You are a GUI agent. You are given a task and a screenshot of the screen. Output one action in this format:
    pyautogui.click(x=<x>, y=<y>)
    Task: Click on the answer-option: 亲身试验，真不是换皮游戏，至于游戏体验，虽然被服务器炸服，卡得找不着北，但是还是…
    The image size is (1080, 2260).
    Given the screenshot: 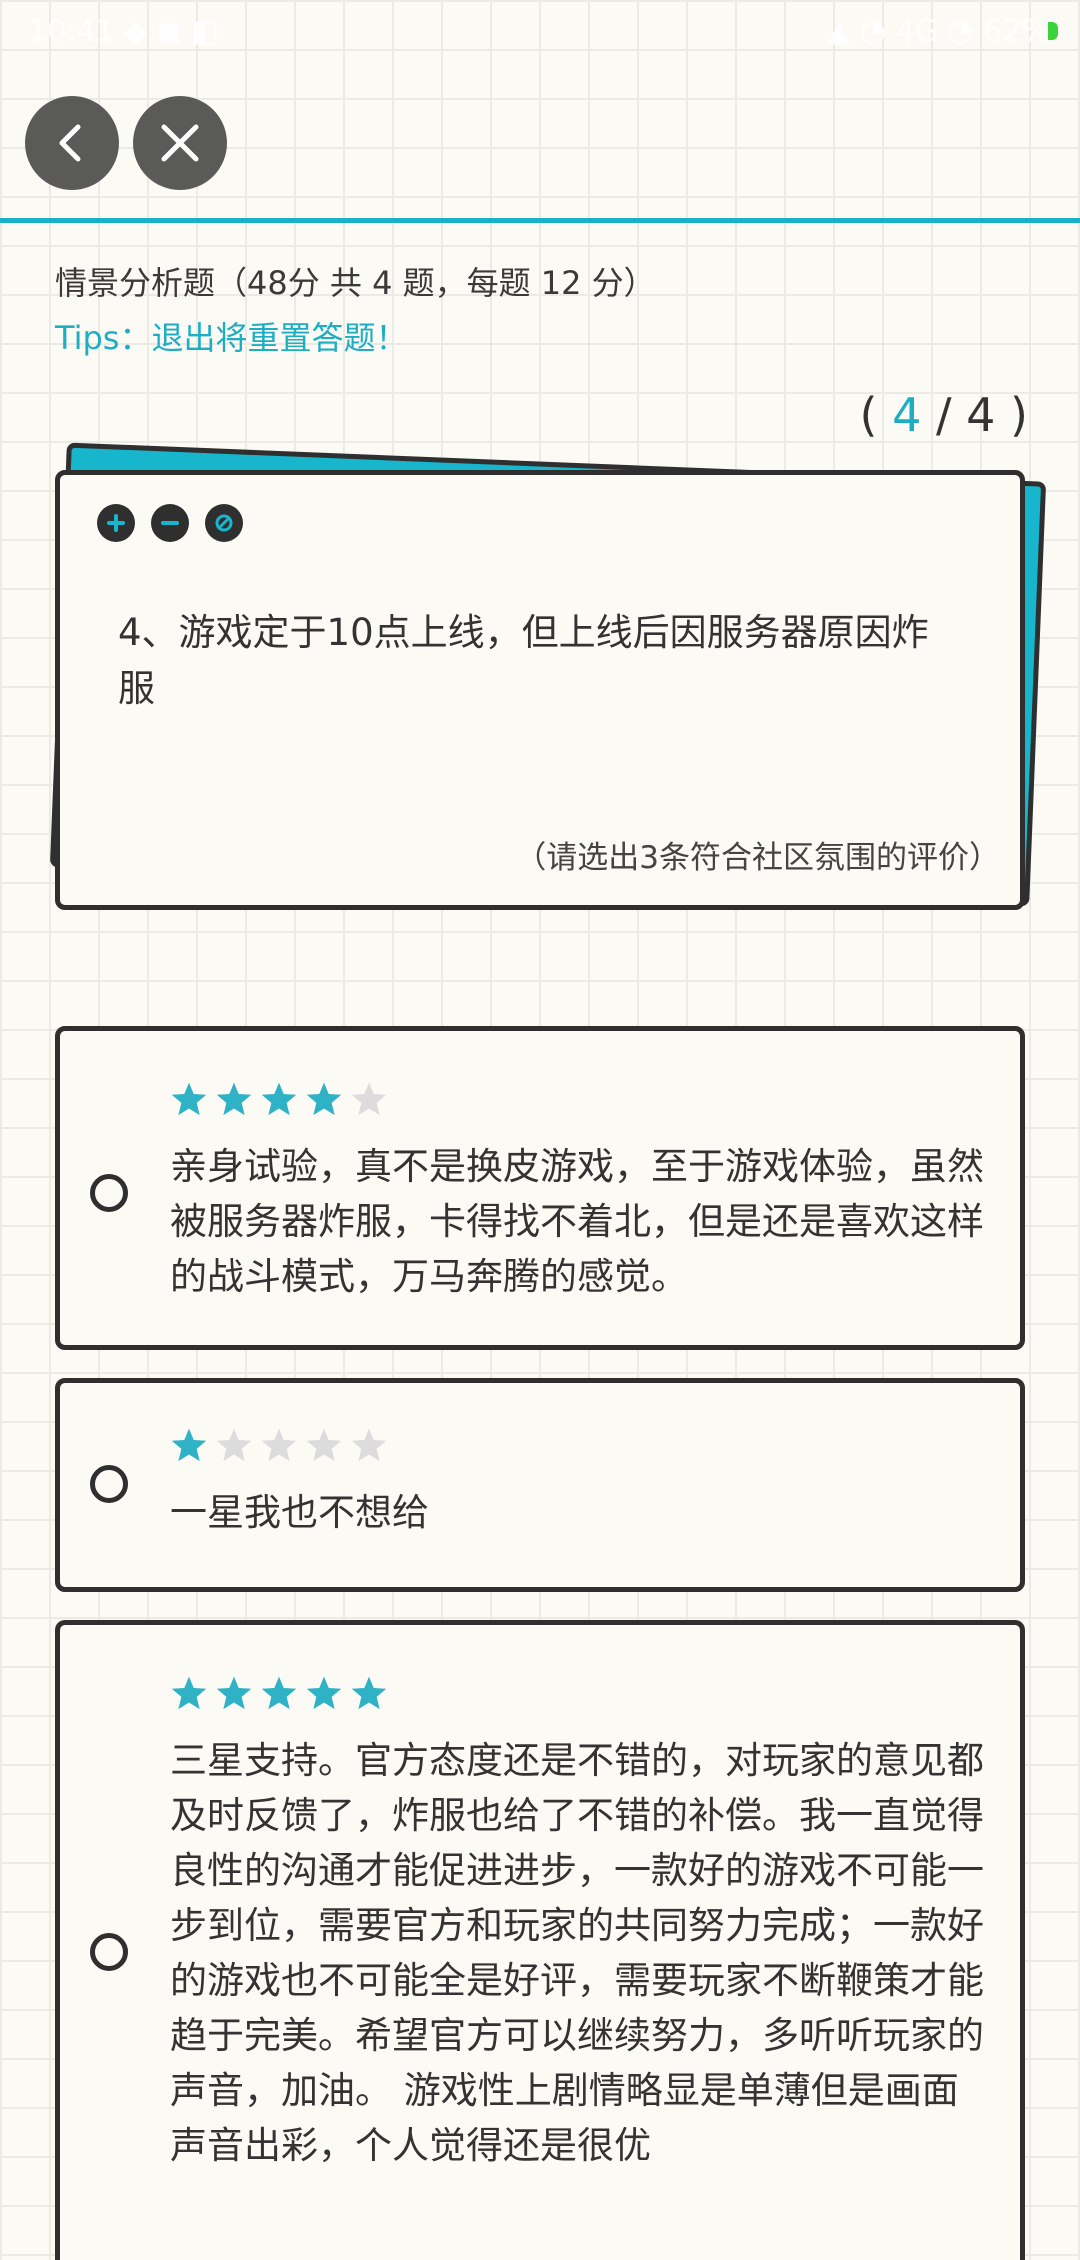 What is the action you would take?
    pyautogui.click(x=540, y=1188)
    